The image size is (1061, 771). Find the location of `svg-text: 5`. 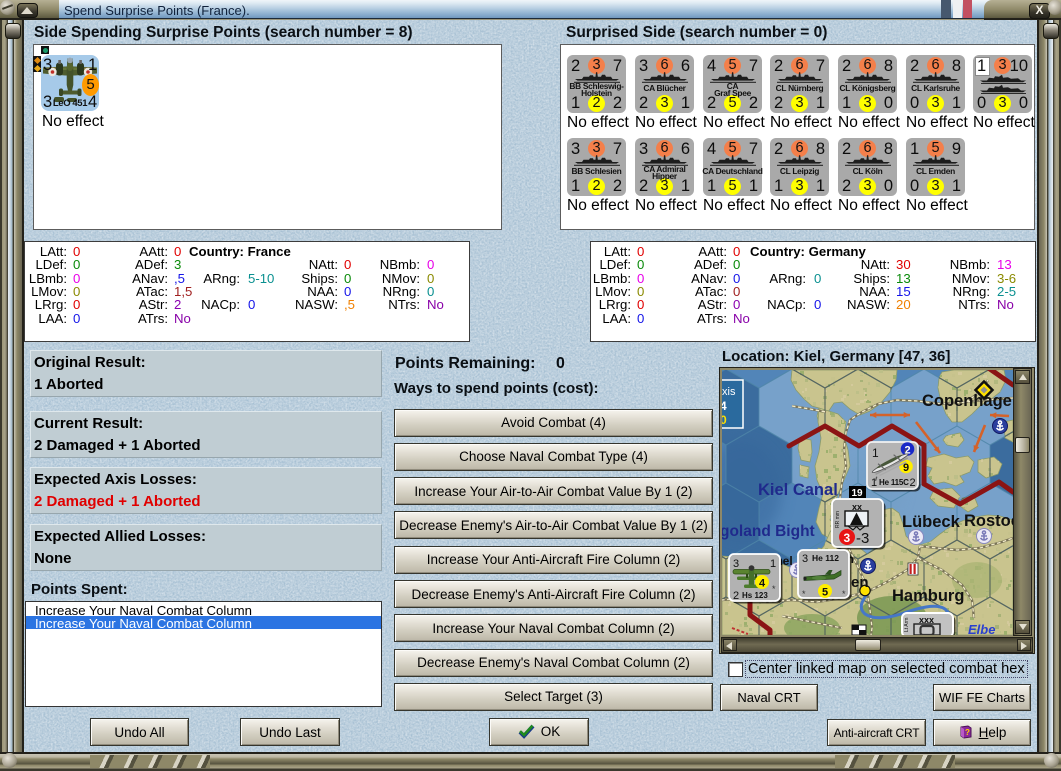

svg-text: 5 is located at coordinates (825, 593).